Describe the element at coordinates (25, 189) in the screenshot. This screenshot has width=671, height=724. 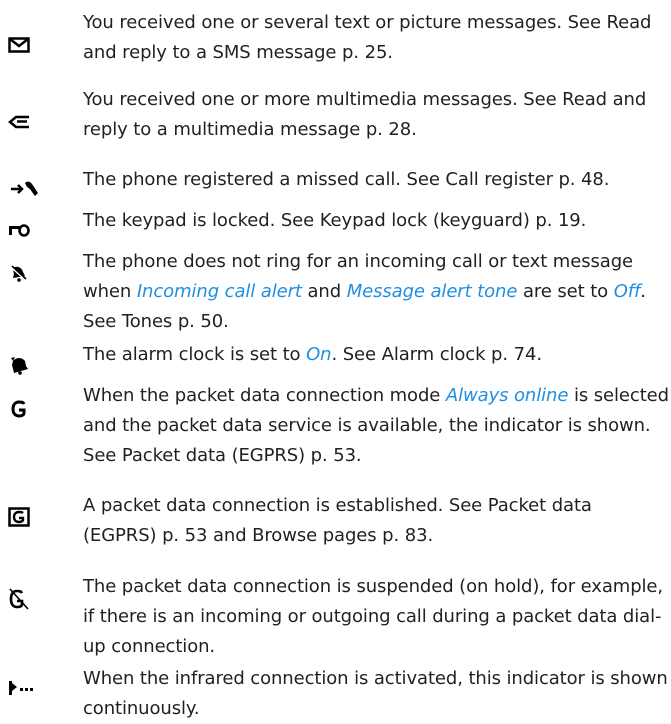
I see `missed-call-icon` at that location.